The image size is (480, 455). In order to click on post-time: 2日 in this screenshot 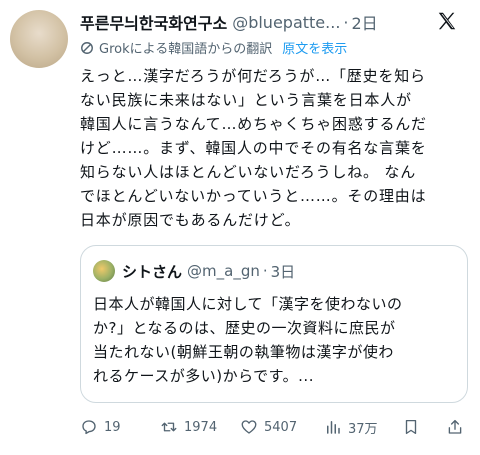, I will do `click(365, 22)`.